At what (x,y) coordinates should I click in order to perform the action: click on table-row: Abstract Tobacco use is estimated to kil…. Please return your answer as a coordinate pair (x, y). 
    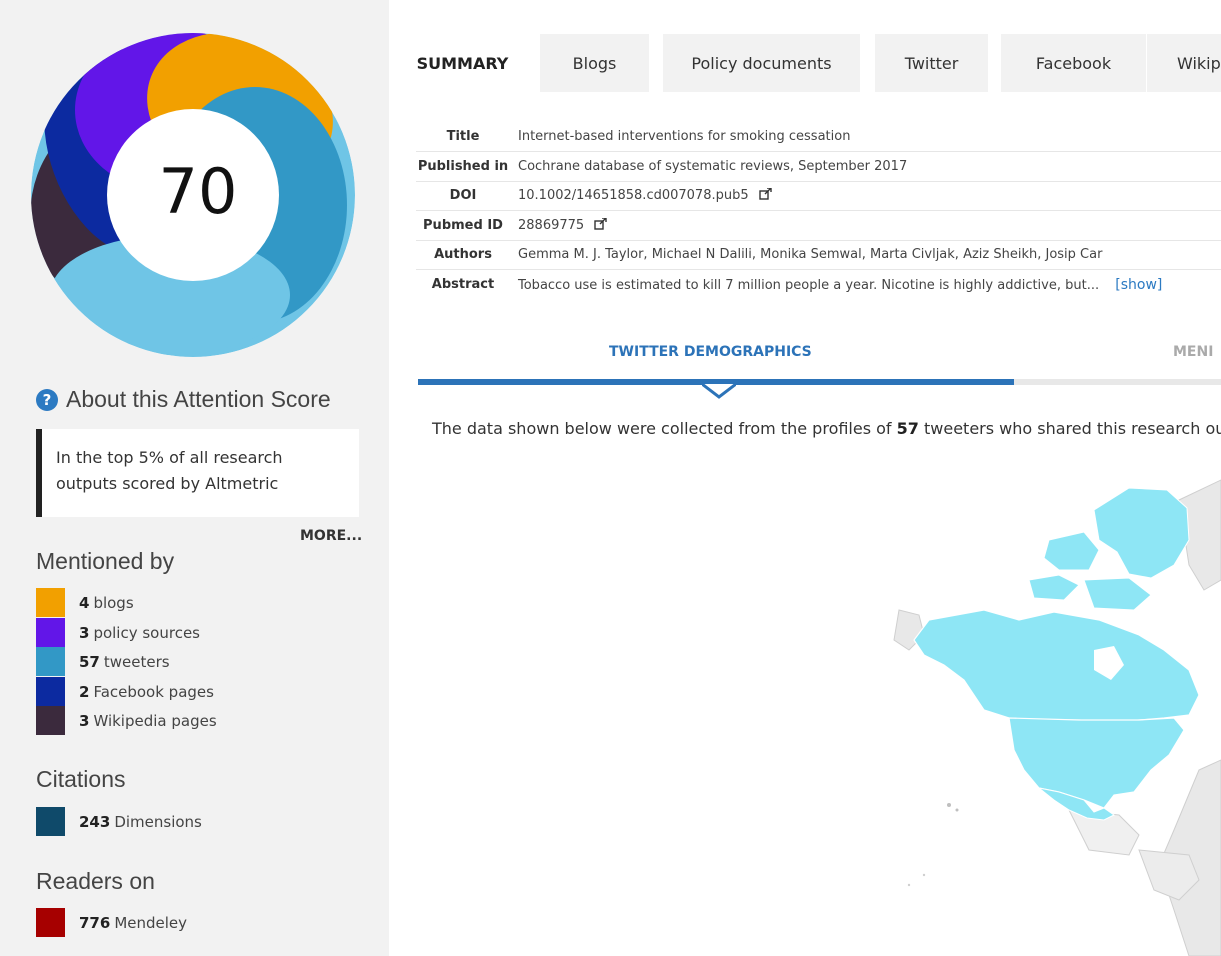
    Looking at the image, I should click on (818, 285).